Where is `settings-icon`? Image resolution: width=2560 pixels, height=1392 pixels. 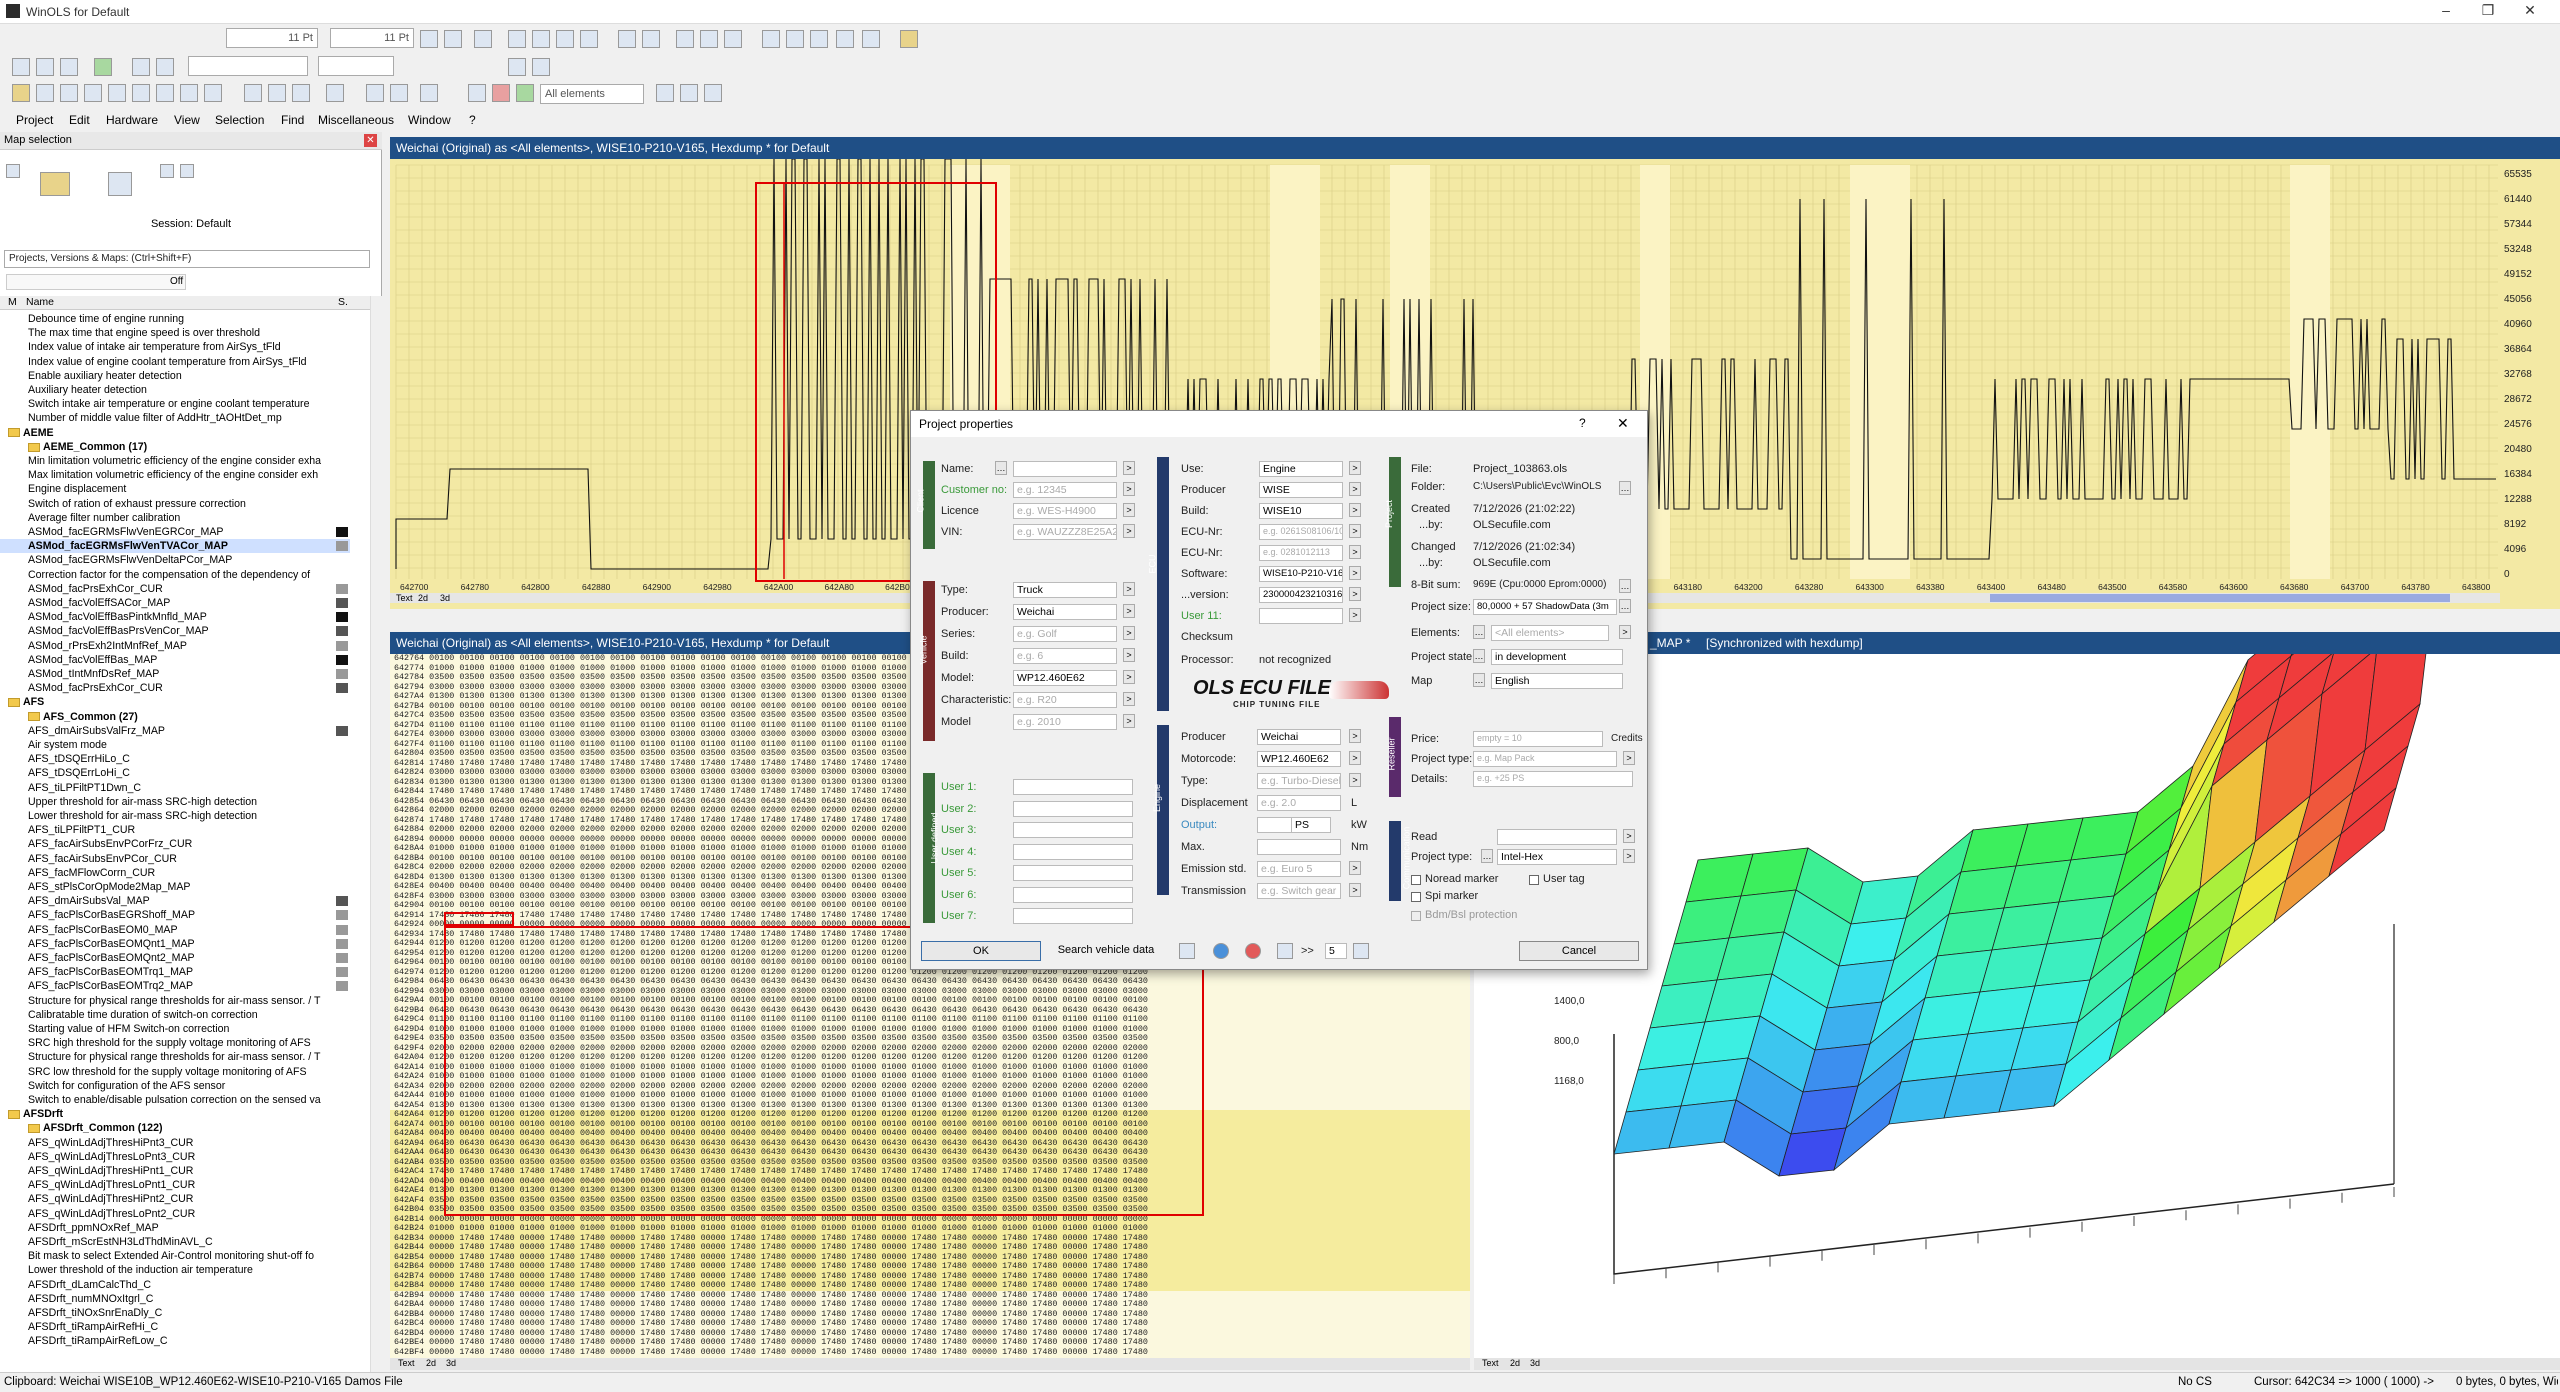
settings-icon is located at coordinates (665, 93).